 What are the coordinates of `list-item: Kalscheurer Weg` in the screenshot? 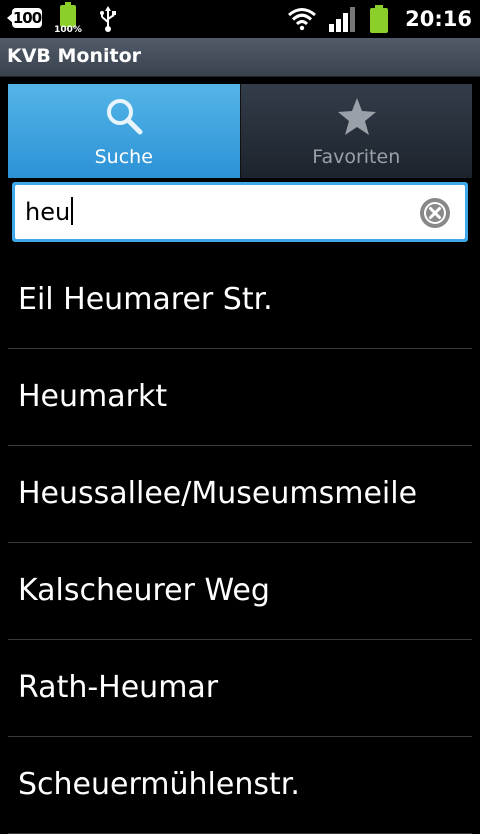 It's located at (240, 591).